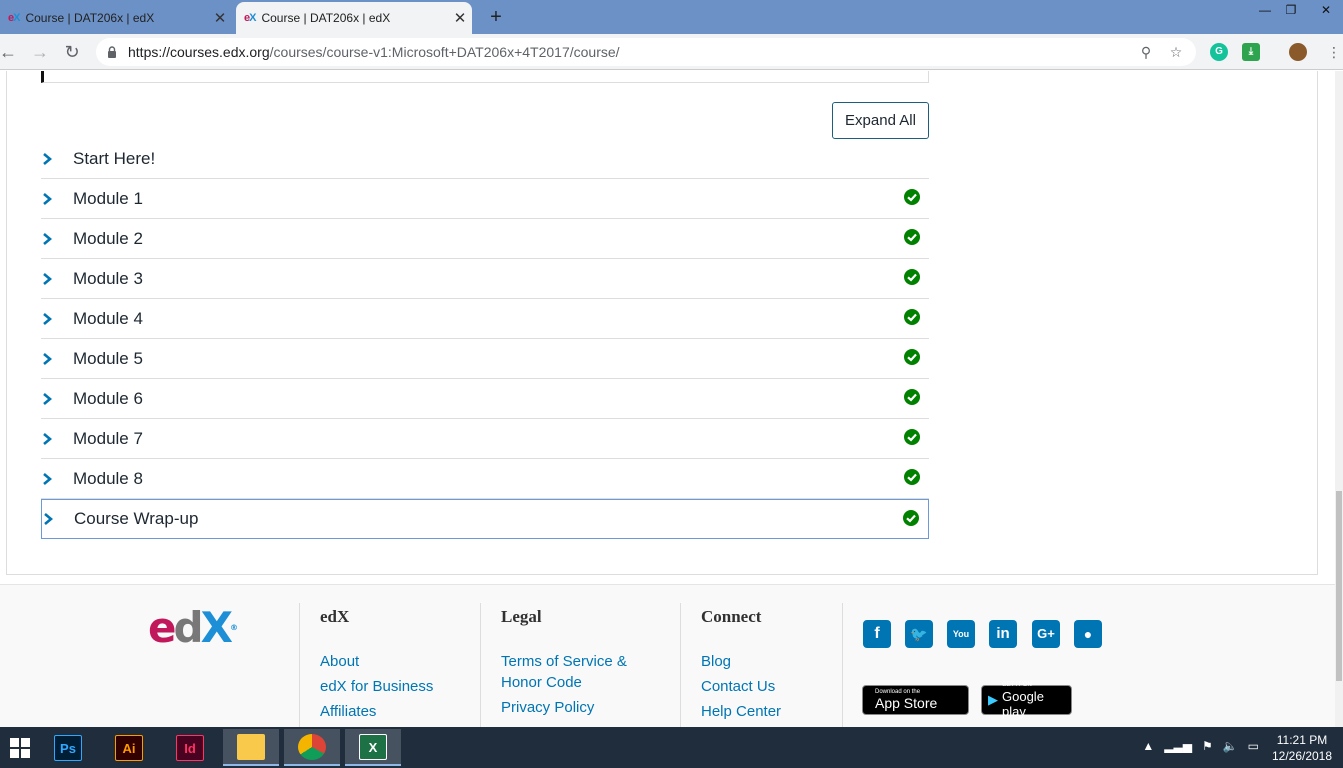  I want to click on reddit-icon: ●, so click(1088, 634).